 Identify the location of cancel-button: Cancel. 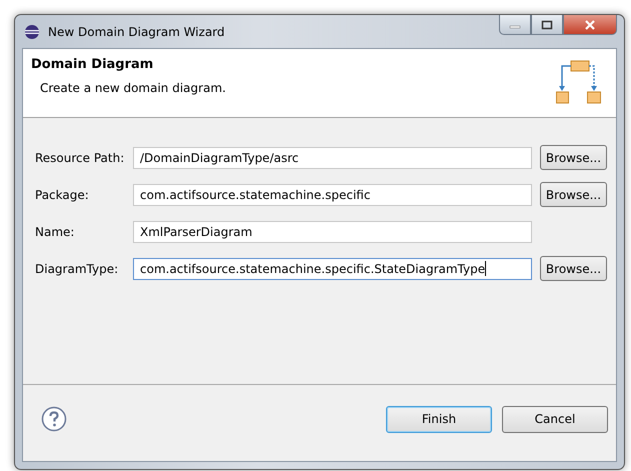
(555, 419).